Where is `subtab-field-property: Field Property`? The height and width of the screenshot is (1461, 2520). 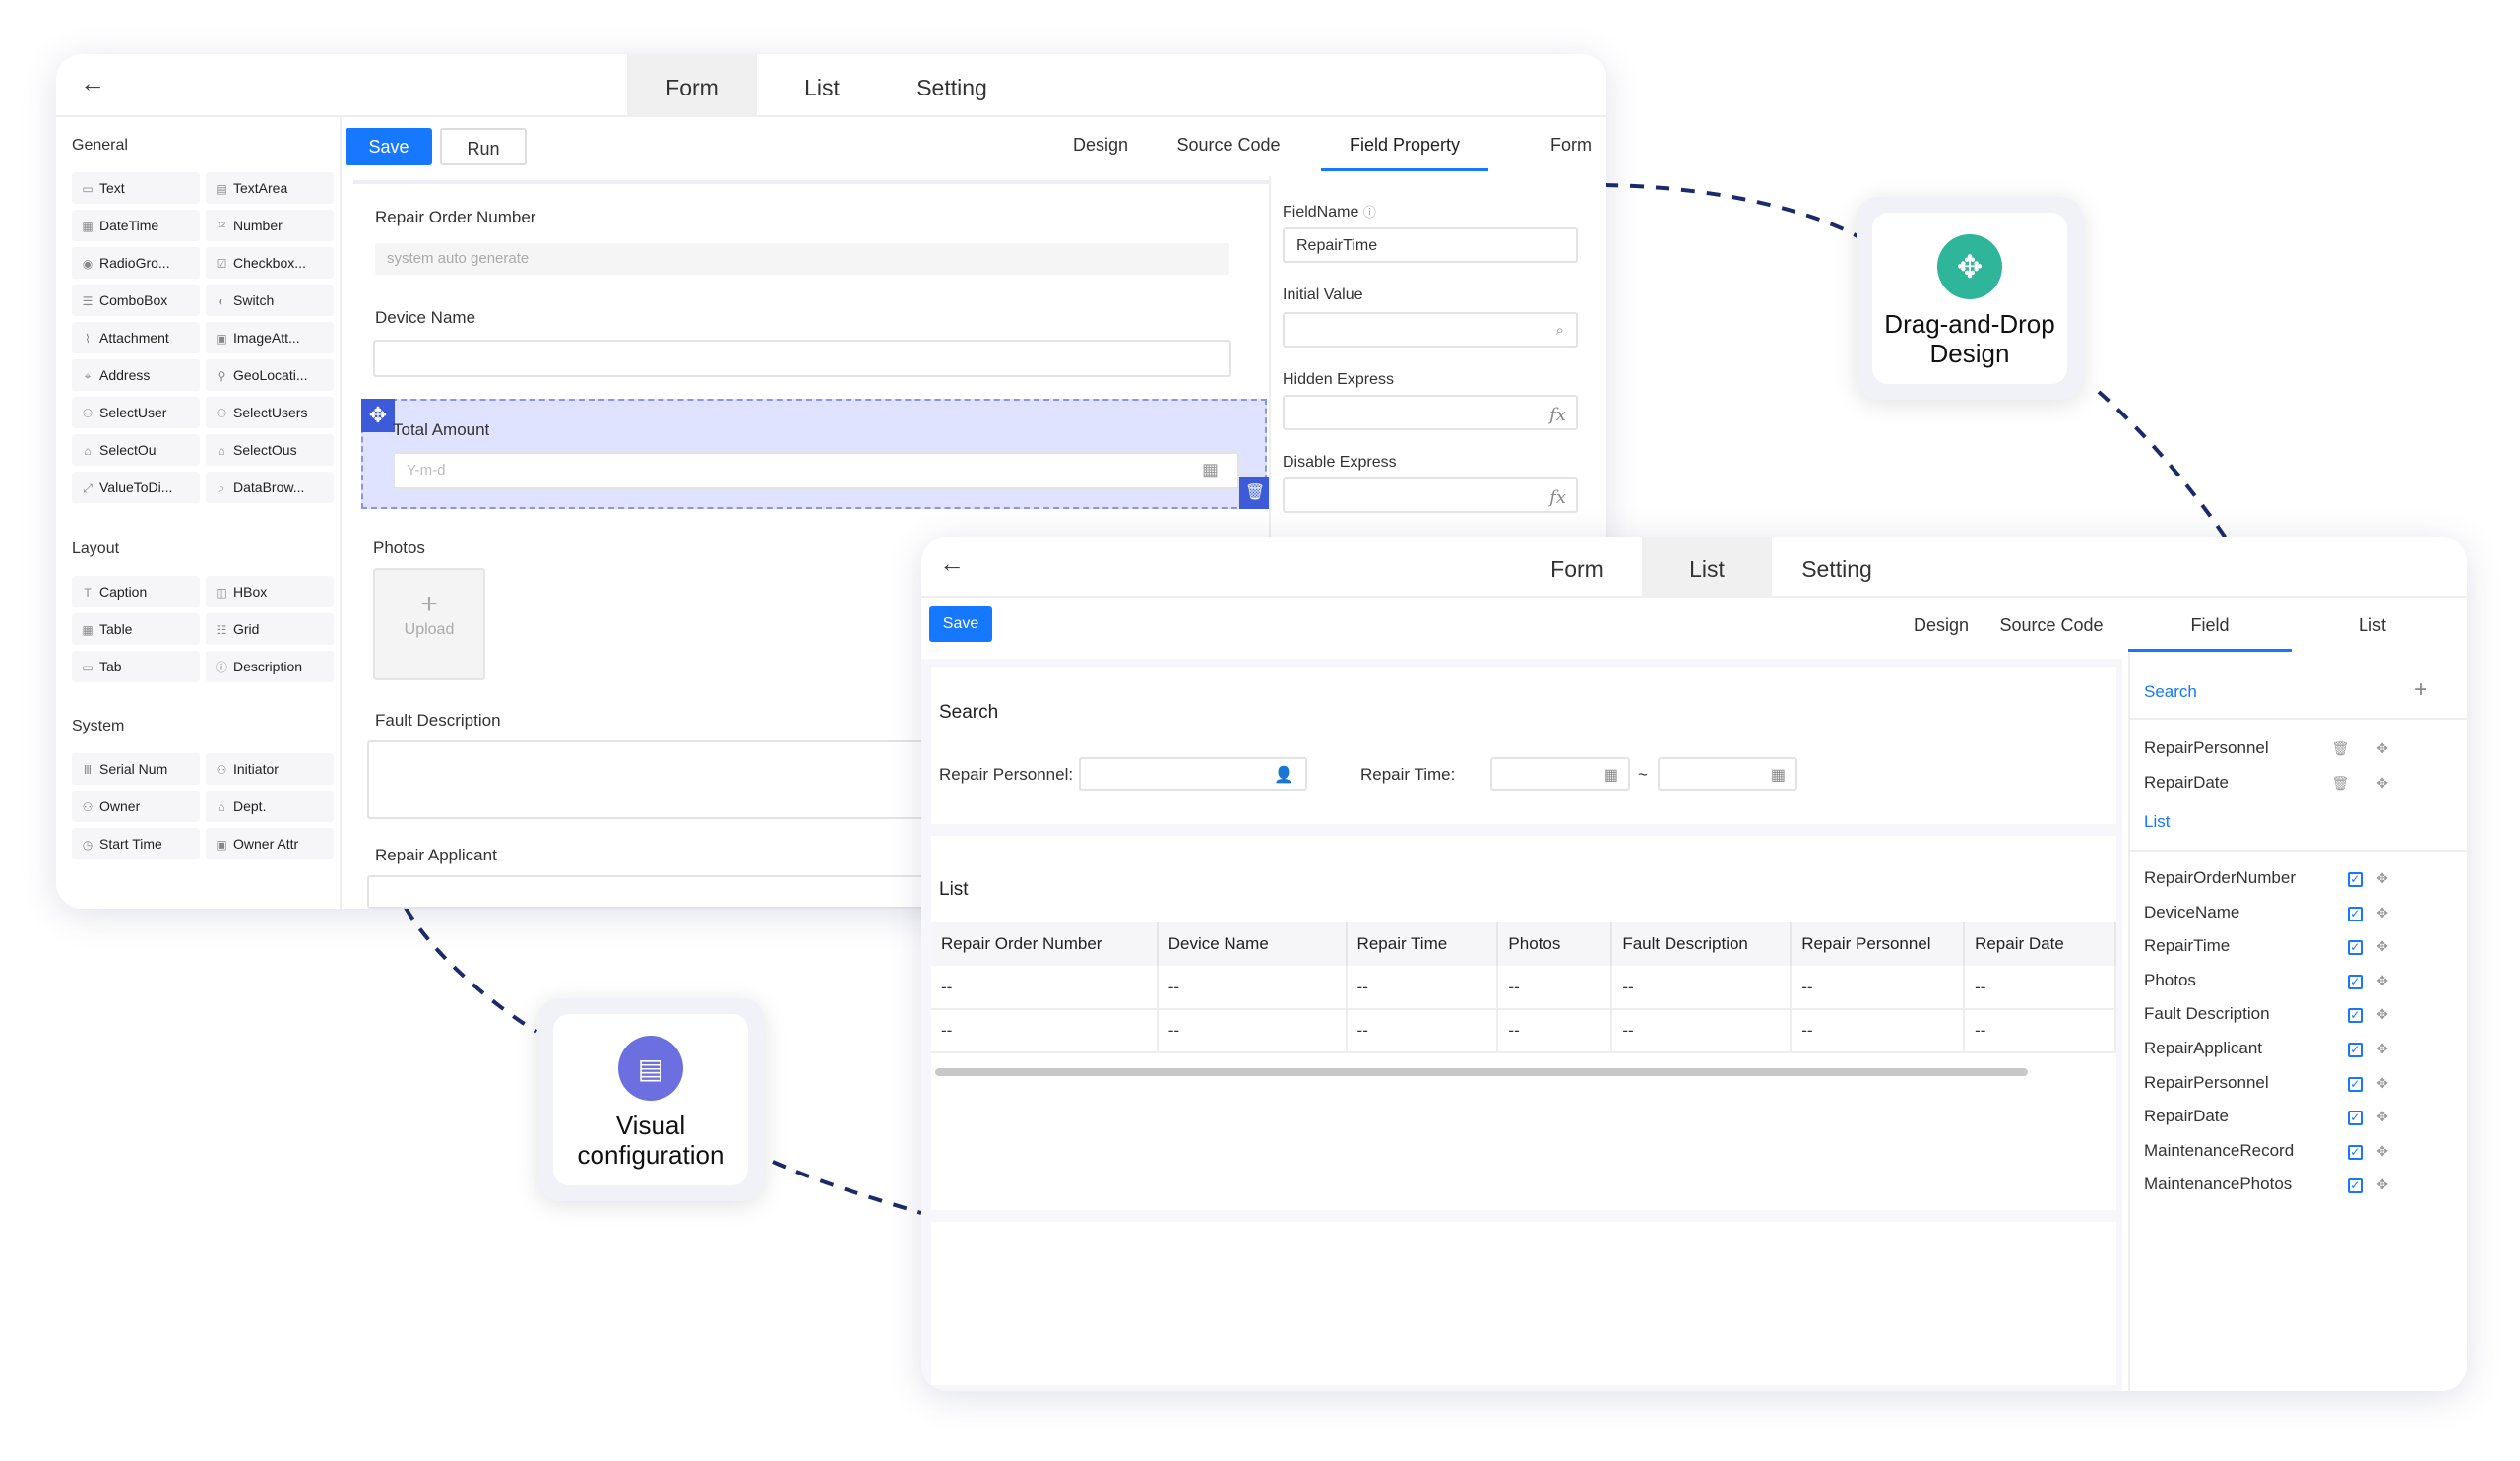
subtab-field-property: Field Property is located at coordinates (1404, 153).